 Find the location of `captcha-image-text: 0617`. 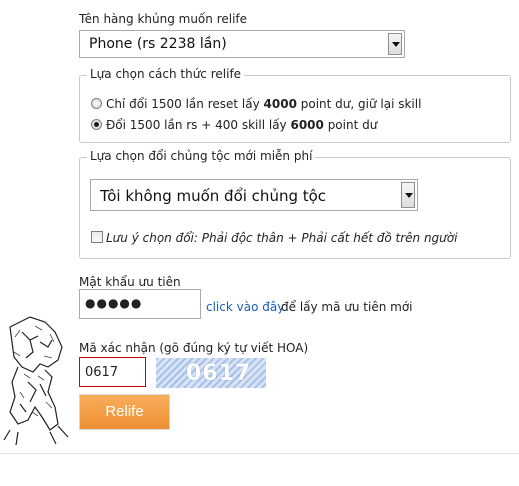

captcha-image-text: 0617 is located at coordinates (219, 373).